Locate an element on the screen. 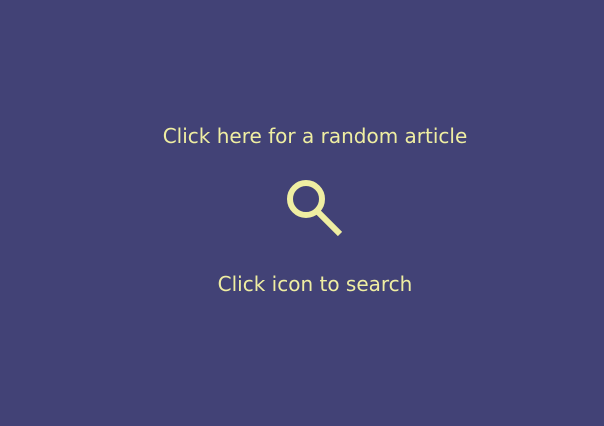  random-article-link: Click here for a random article is located at coordinates (302, 136).